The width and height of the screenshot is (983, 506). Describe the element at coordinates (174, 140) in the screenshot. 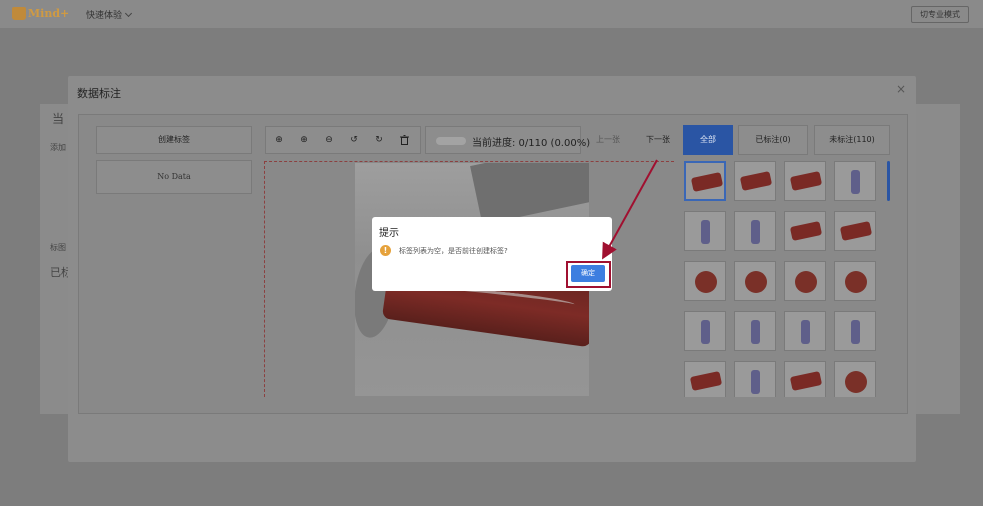

I see `create-tag-button: 创建标签` at that location.